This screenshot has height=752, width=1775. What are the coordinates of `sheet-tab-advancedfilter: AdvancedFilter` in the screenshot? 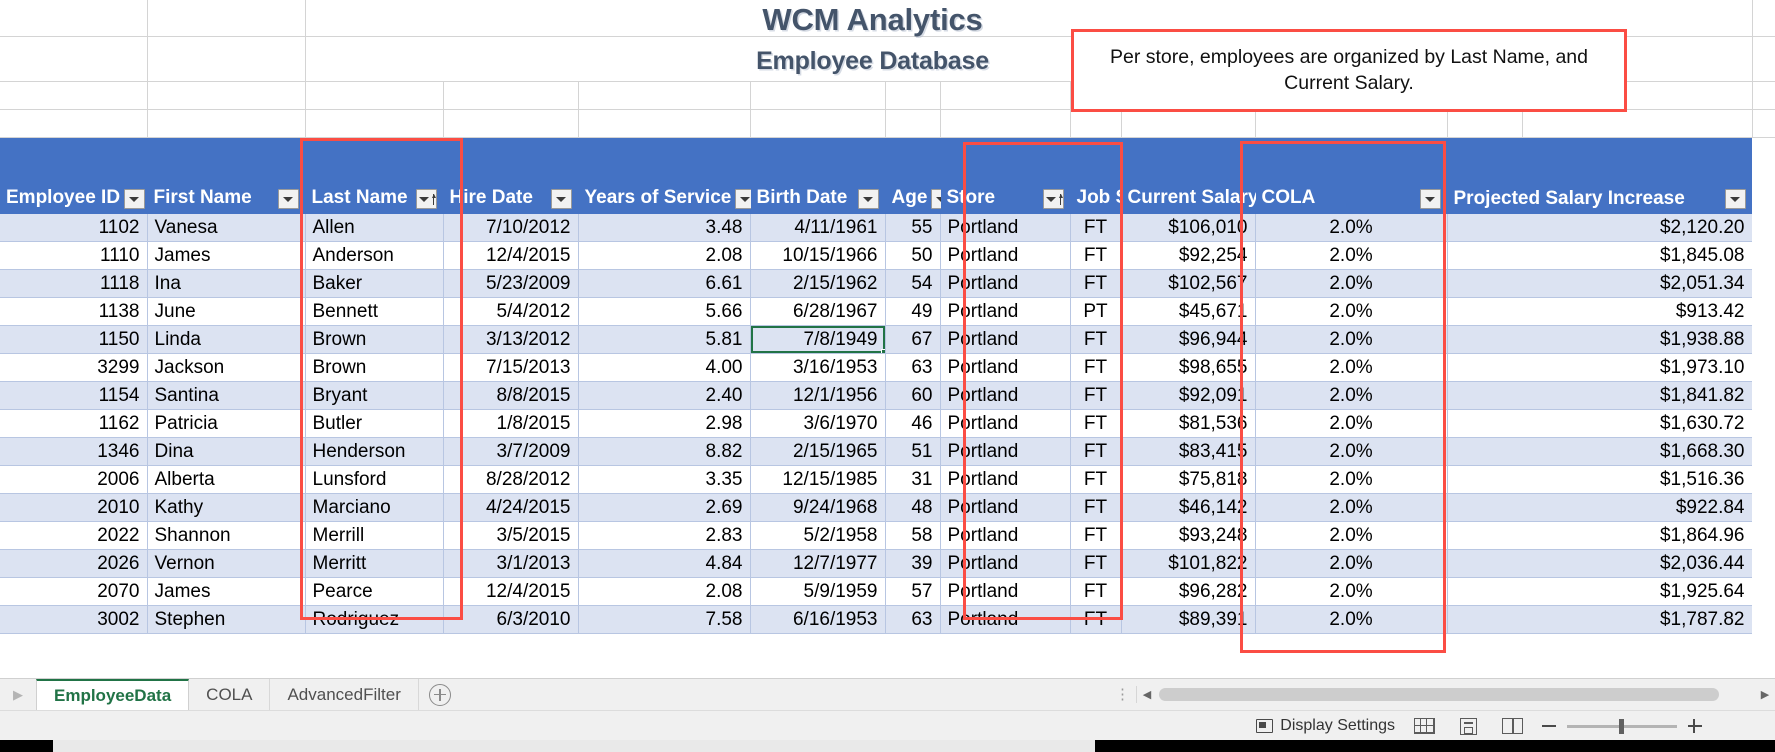 It's located at (344, 694).